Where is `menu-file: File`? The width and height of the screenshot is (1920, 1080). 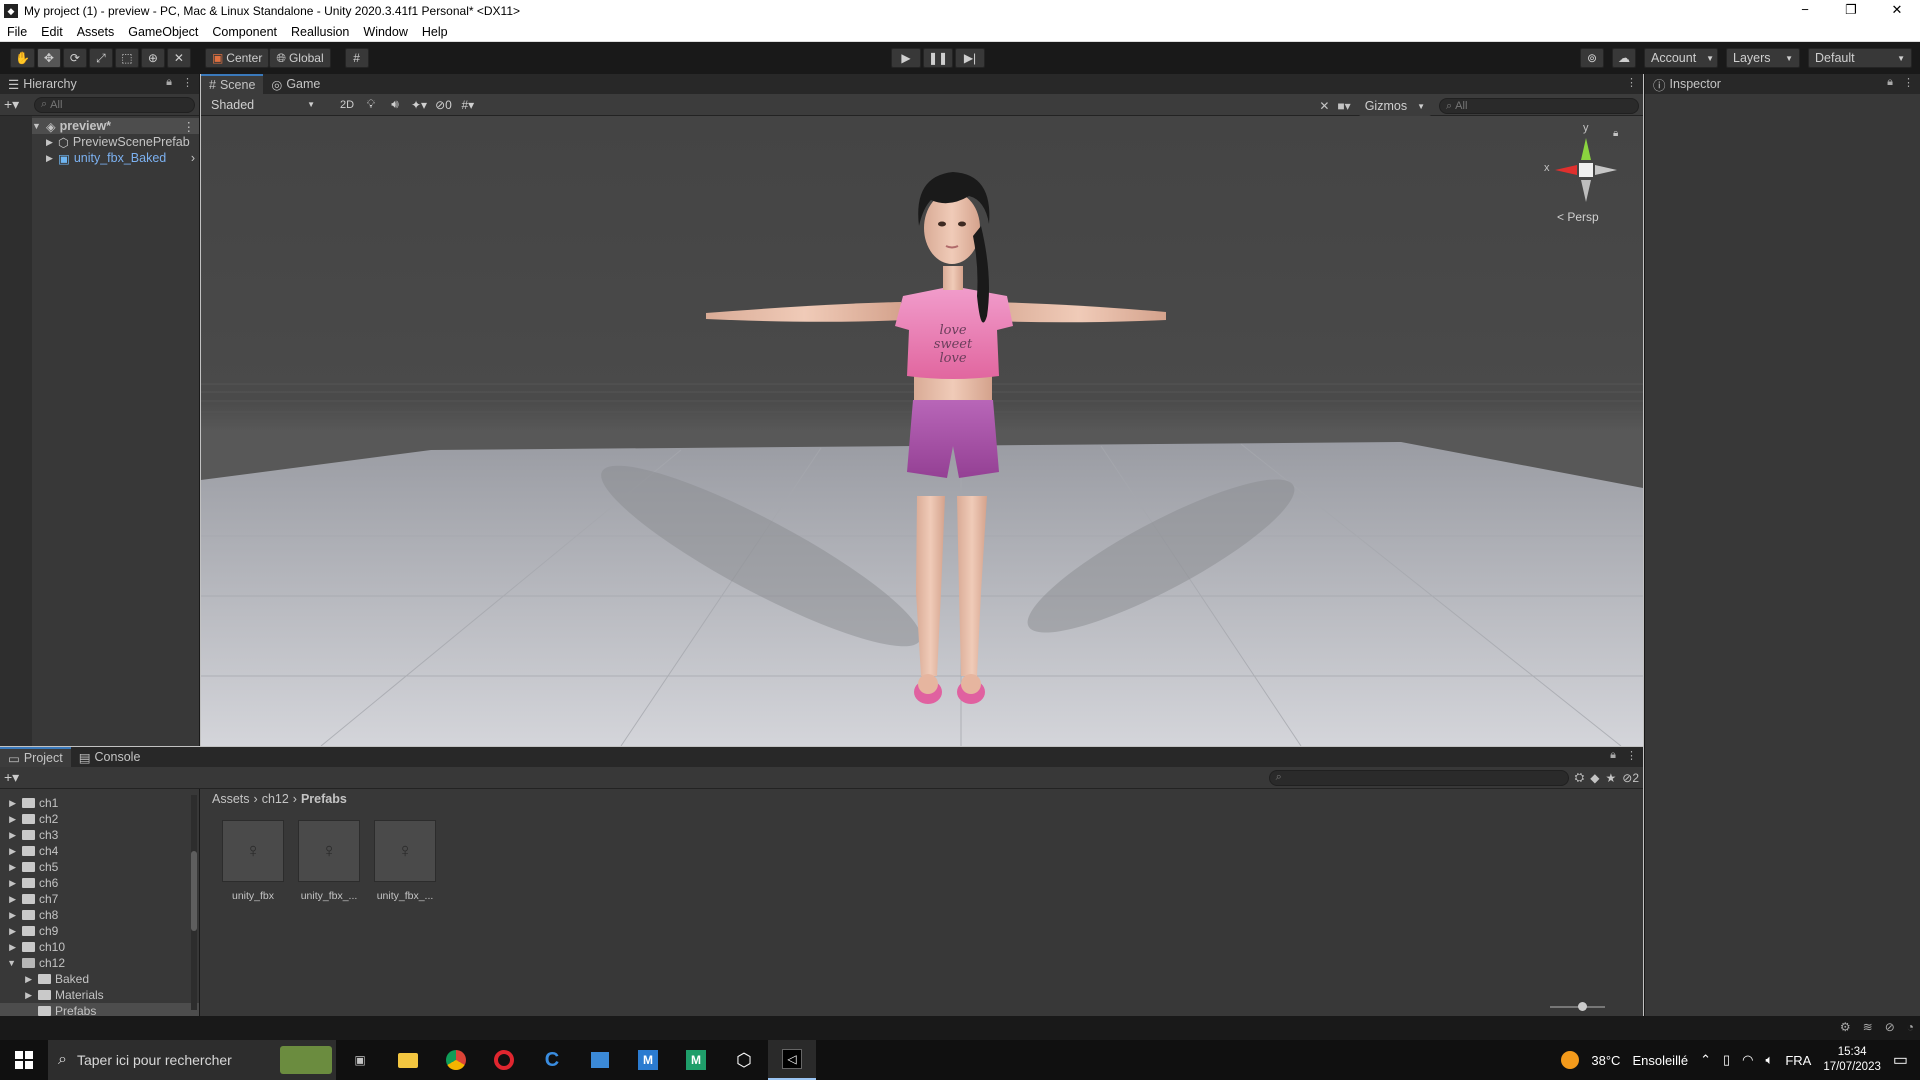
menu-file: File is located at coordinates (17, 32).